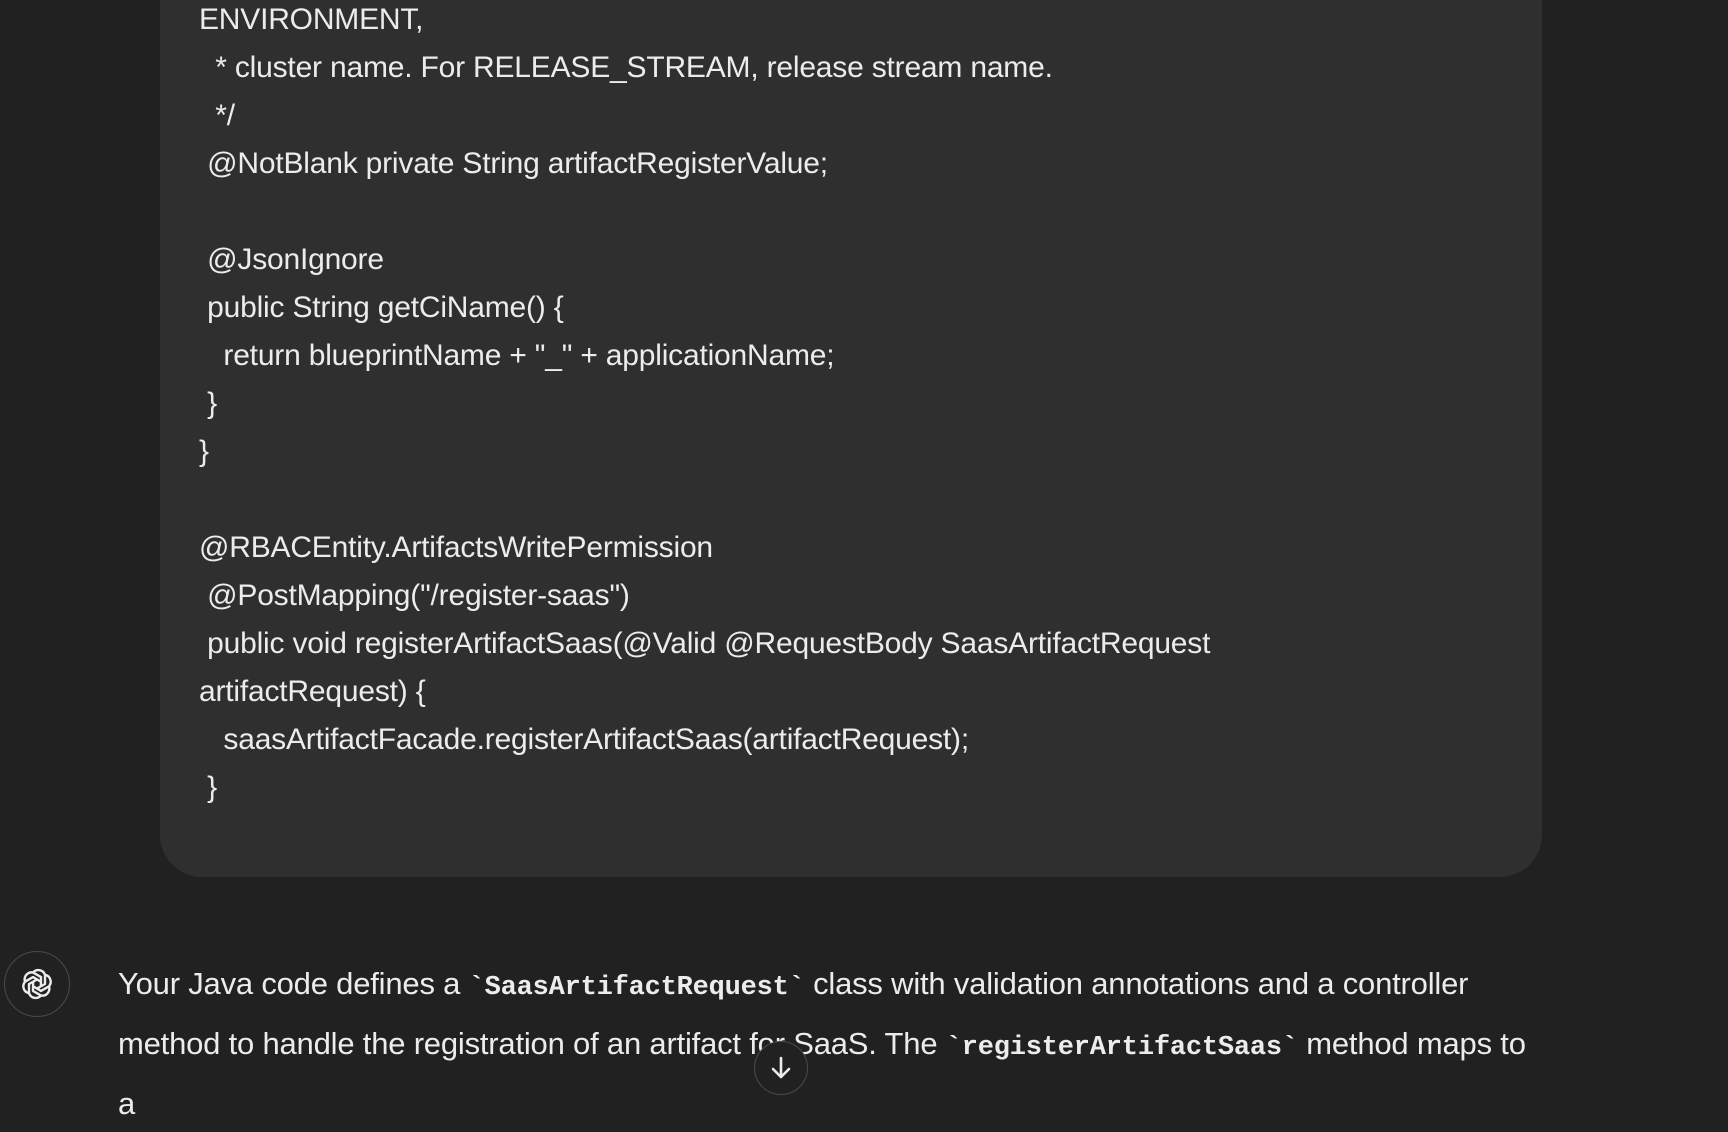 This screenshot has width=1728, height=1132. What do you see at coordinates (636, 988) in the screenshot?
I see `inline-code-class: `SaasArtifactRequest`` at bounding box center [636, 988].